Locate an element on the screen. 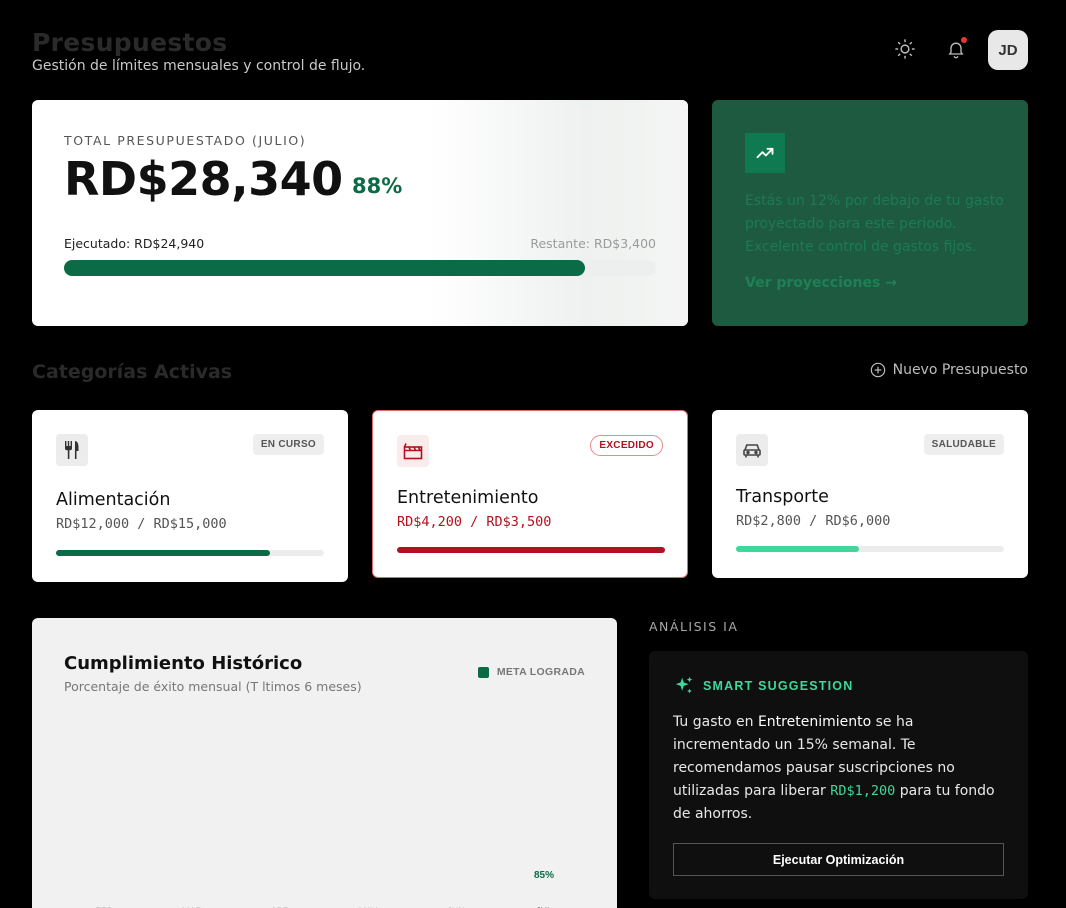 The image size is (1066, 908). status-badge: EN CURSO is located at coordinates (288, 444).